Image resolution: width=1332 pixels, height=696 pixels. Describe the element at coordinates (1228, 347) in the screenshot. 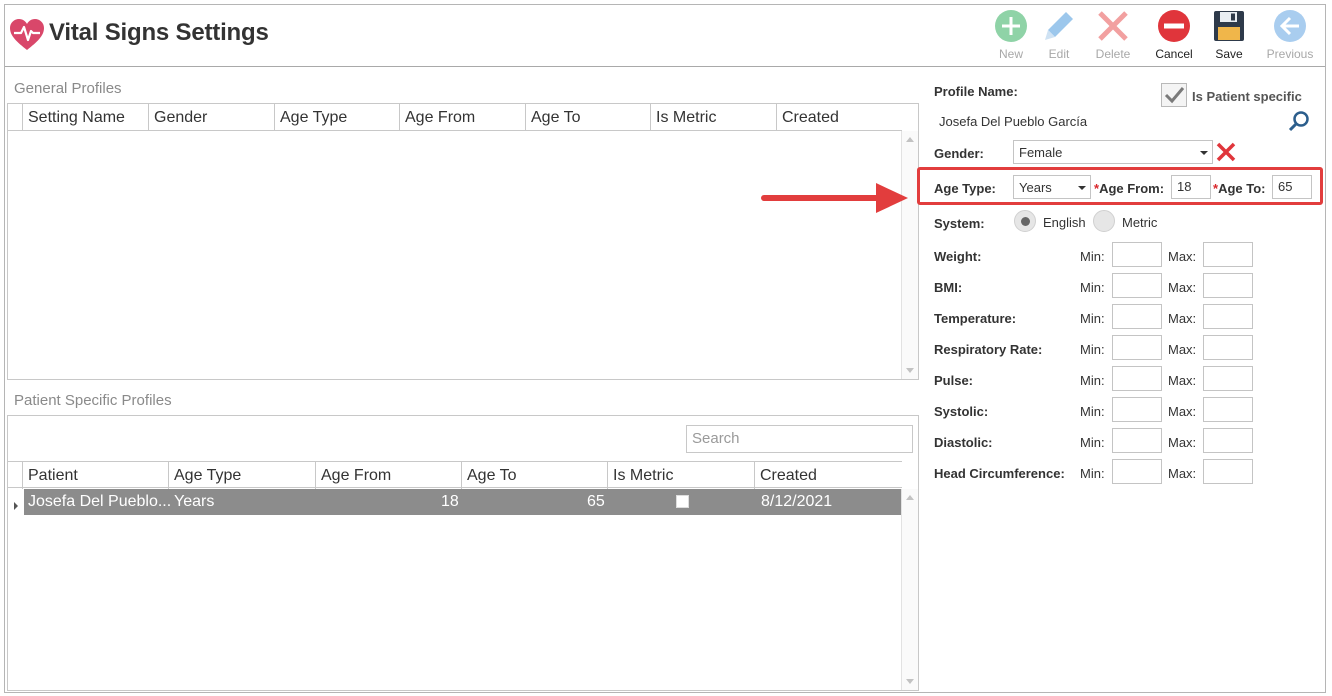

I see `respiratory-rate-max-input` at that location.